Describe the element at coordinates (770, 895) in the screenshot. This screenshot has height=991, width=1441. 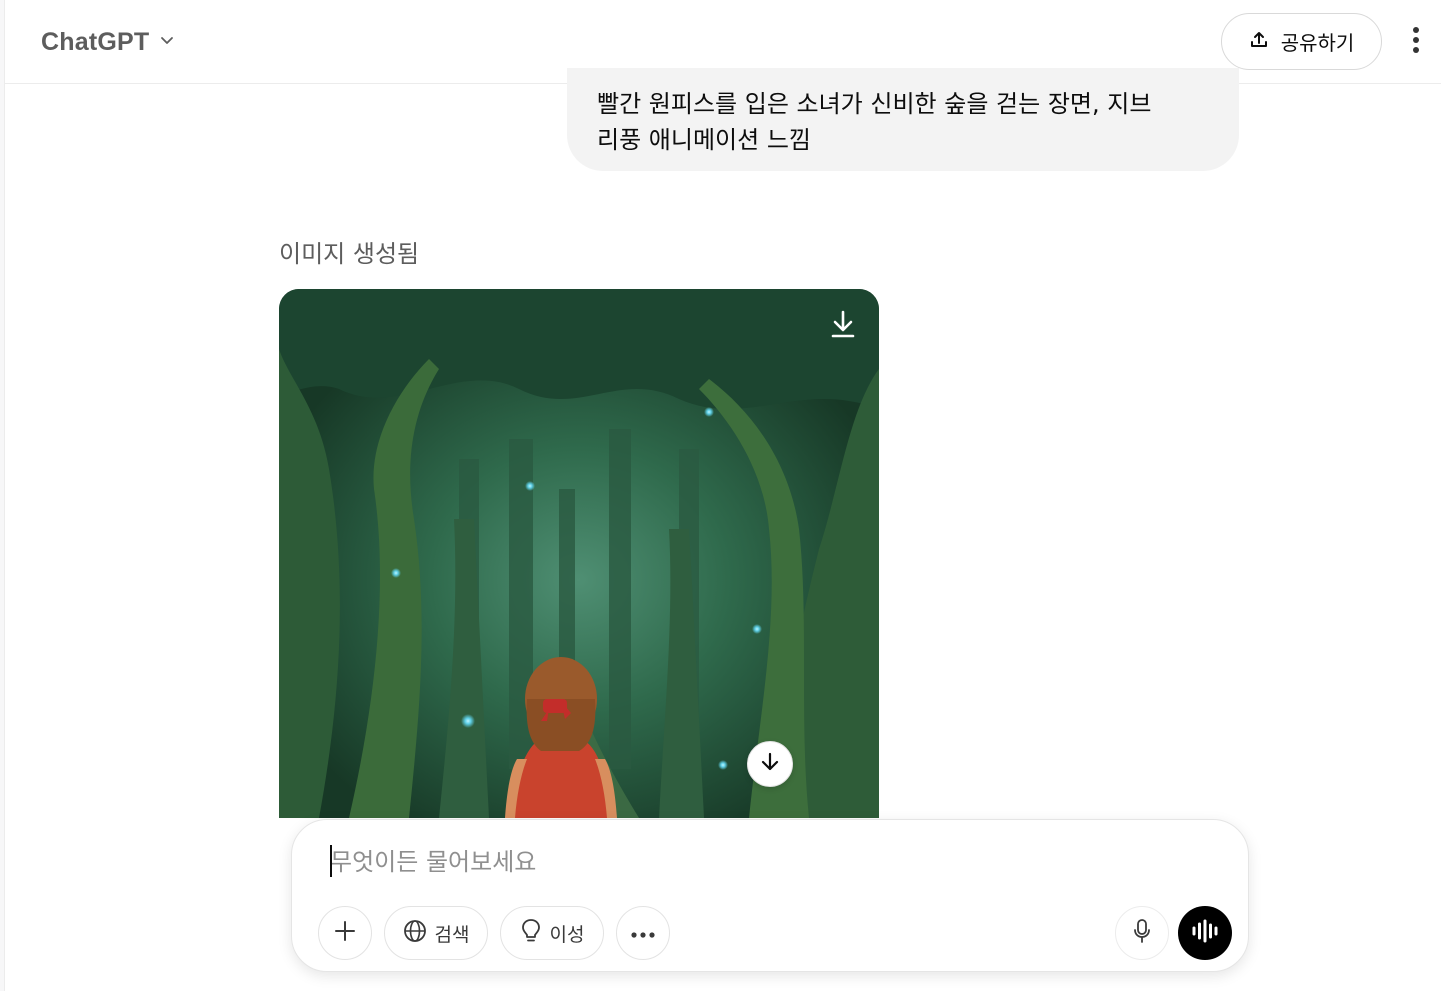
I see `message-composer: 검색 이성` at that location.